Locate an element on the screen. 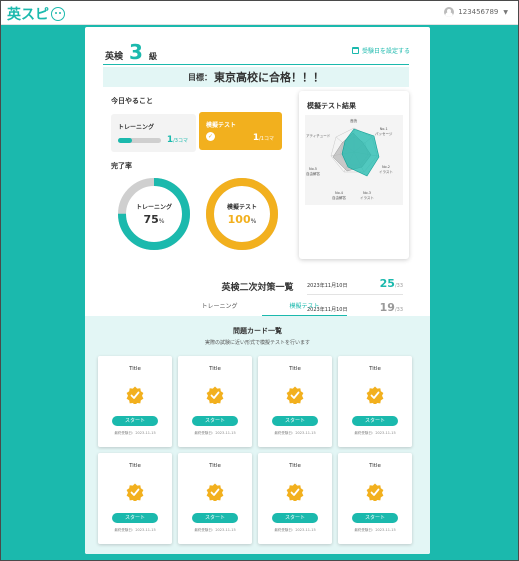 Image resolution: width=519 pixels, height=561 pixels. radar-label: No.5 自由解答 is located at coordinates (313, 171).